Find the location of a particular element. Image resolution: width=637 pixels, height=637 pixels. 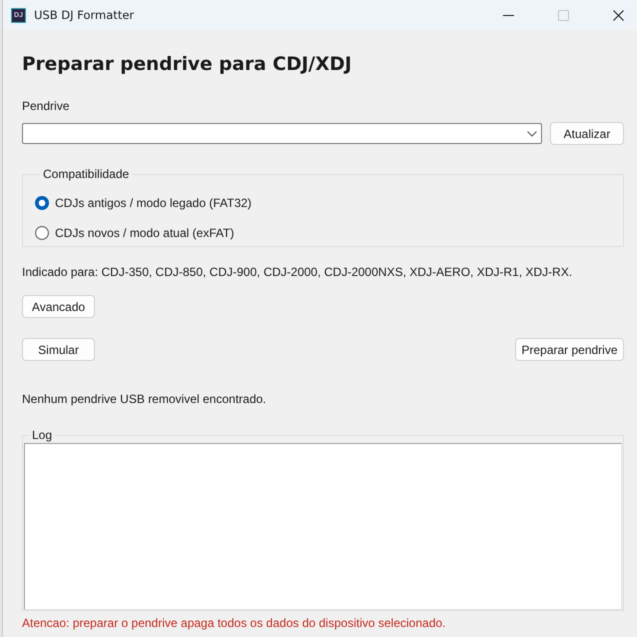

pendrive-dropdown is located at coordinates (282, 133).